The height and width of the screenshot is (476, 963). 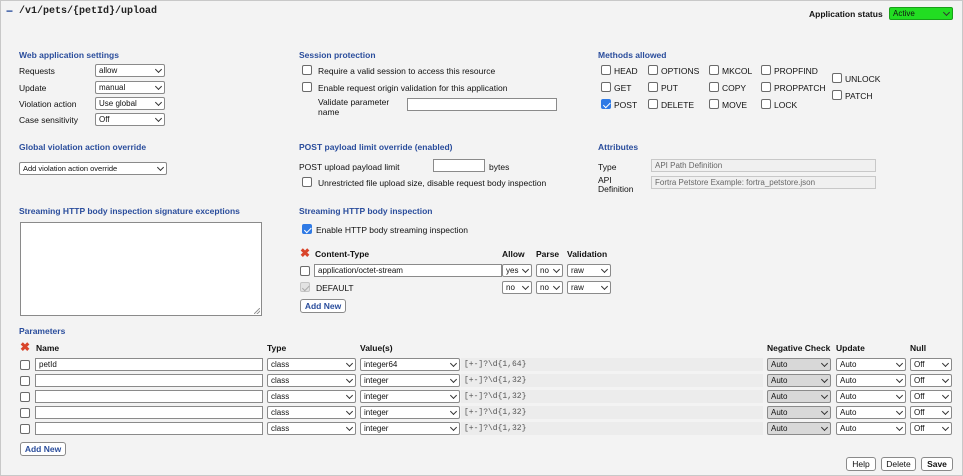 I want to click on method-options-checkbox, so click(x=653, y=70).